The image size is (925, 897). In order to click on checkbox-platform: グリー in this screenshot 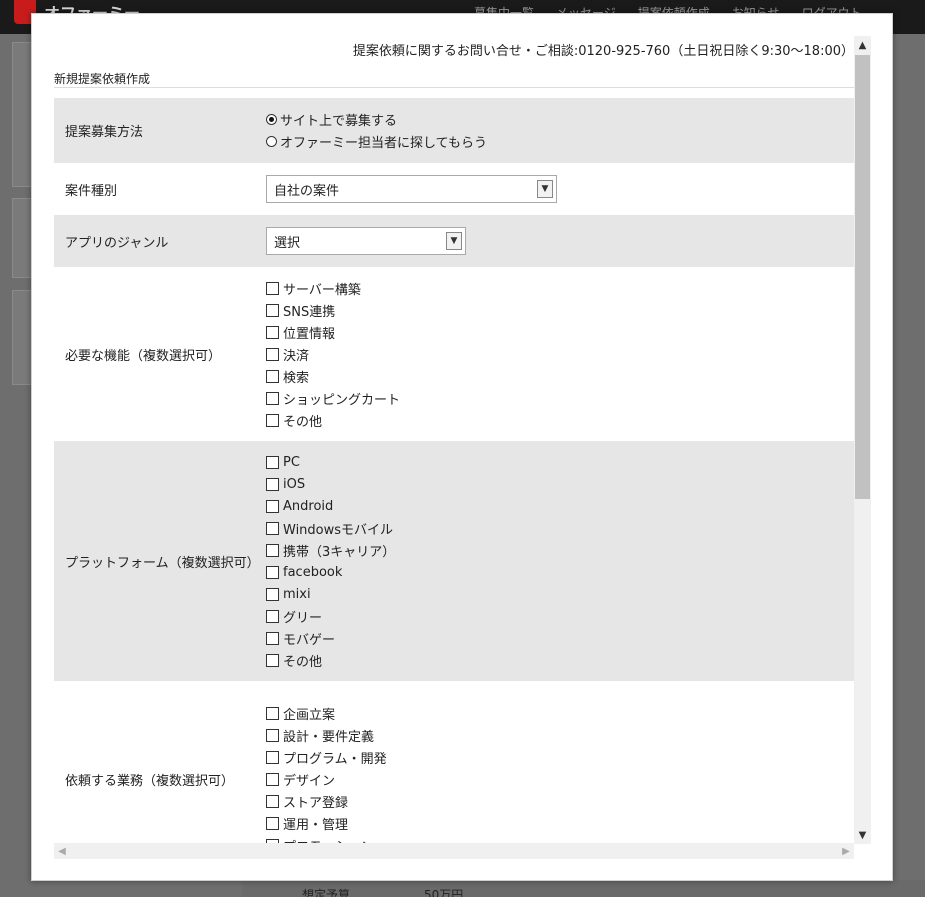, I will do `click(560, 616)`.